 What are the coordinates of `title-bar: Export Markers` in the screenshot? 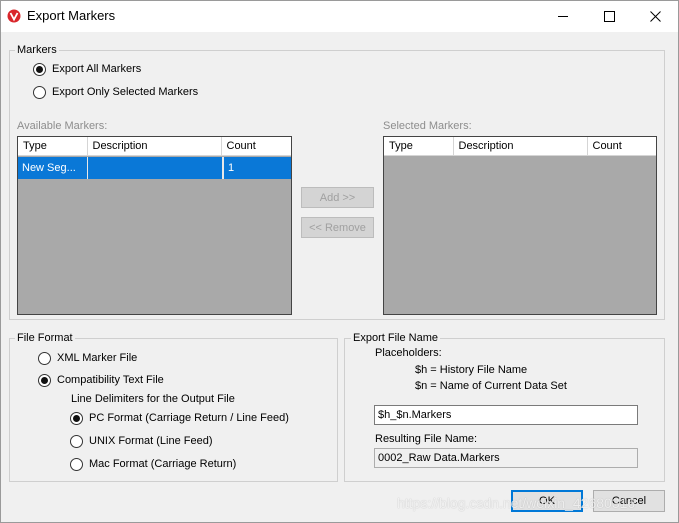 It's located at (339, 16).